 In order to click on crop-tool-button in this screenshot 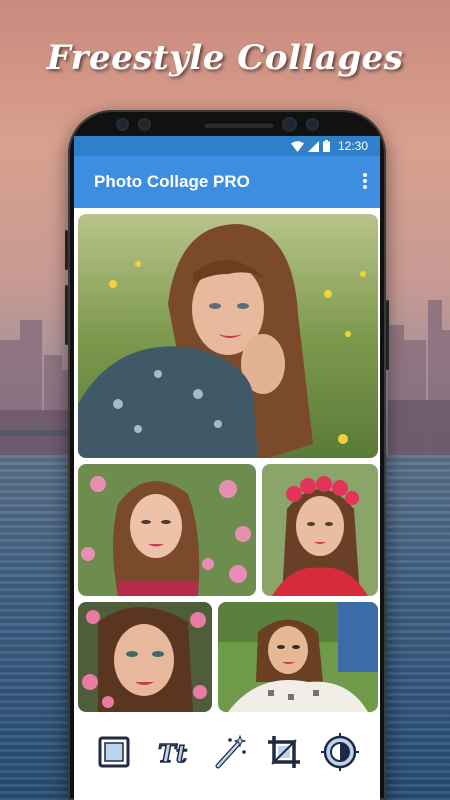, I will do `click(284, 752)`.